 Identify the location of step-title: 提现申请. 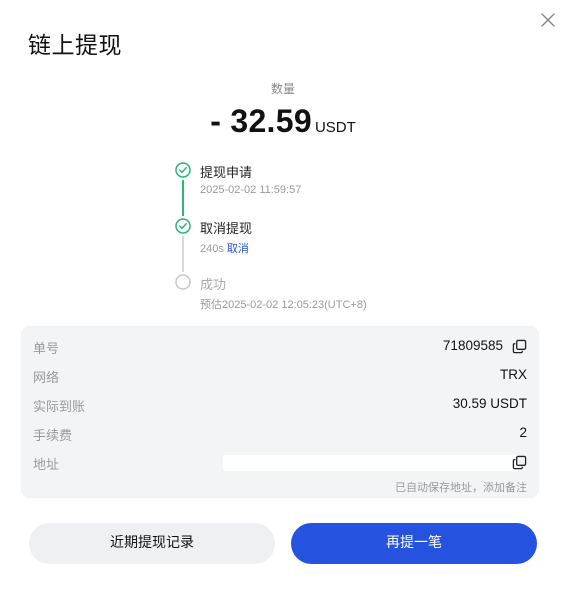
(226, 173).